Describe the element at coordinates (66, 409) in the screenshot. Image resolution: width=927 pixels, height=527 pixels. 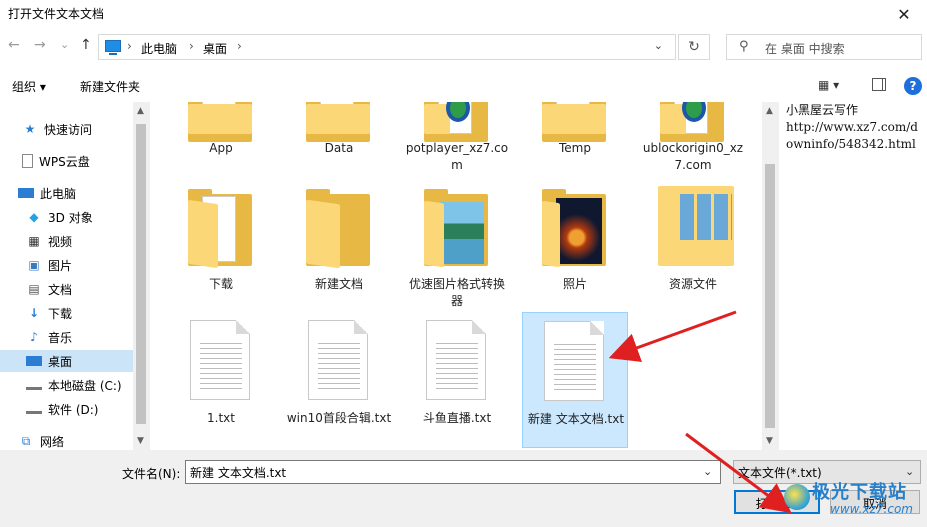
I see `sidebar-item-software-d: 软件 (D:)` at that location.